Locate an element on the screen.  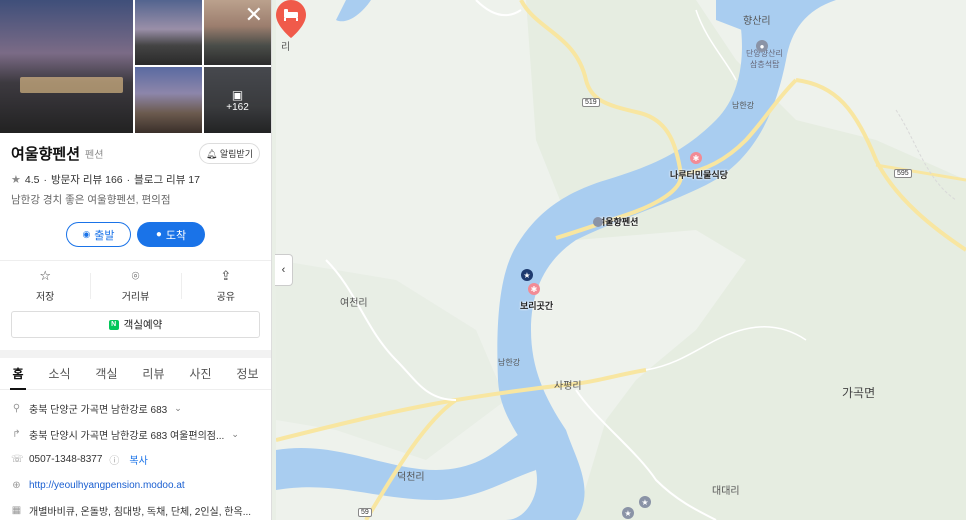
borigotgan-poi-icon: ✱ is located at coordinates (534, 289).